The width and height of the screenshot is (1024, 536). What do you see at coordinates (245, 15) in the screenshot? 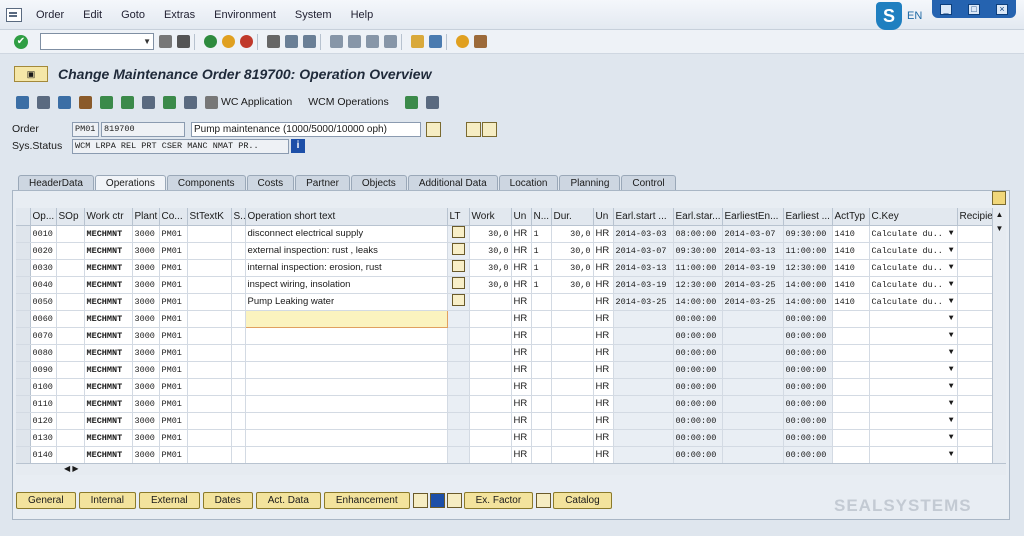
I see `menu-environment: Environment` at bounding box center [245, 15].